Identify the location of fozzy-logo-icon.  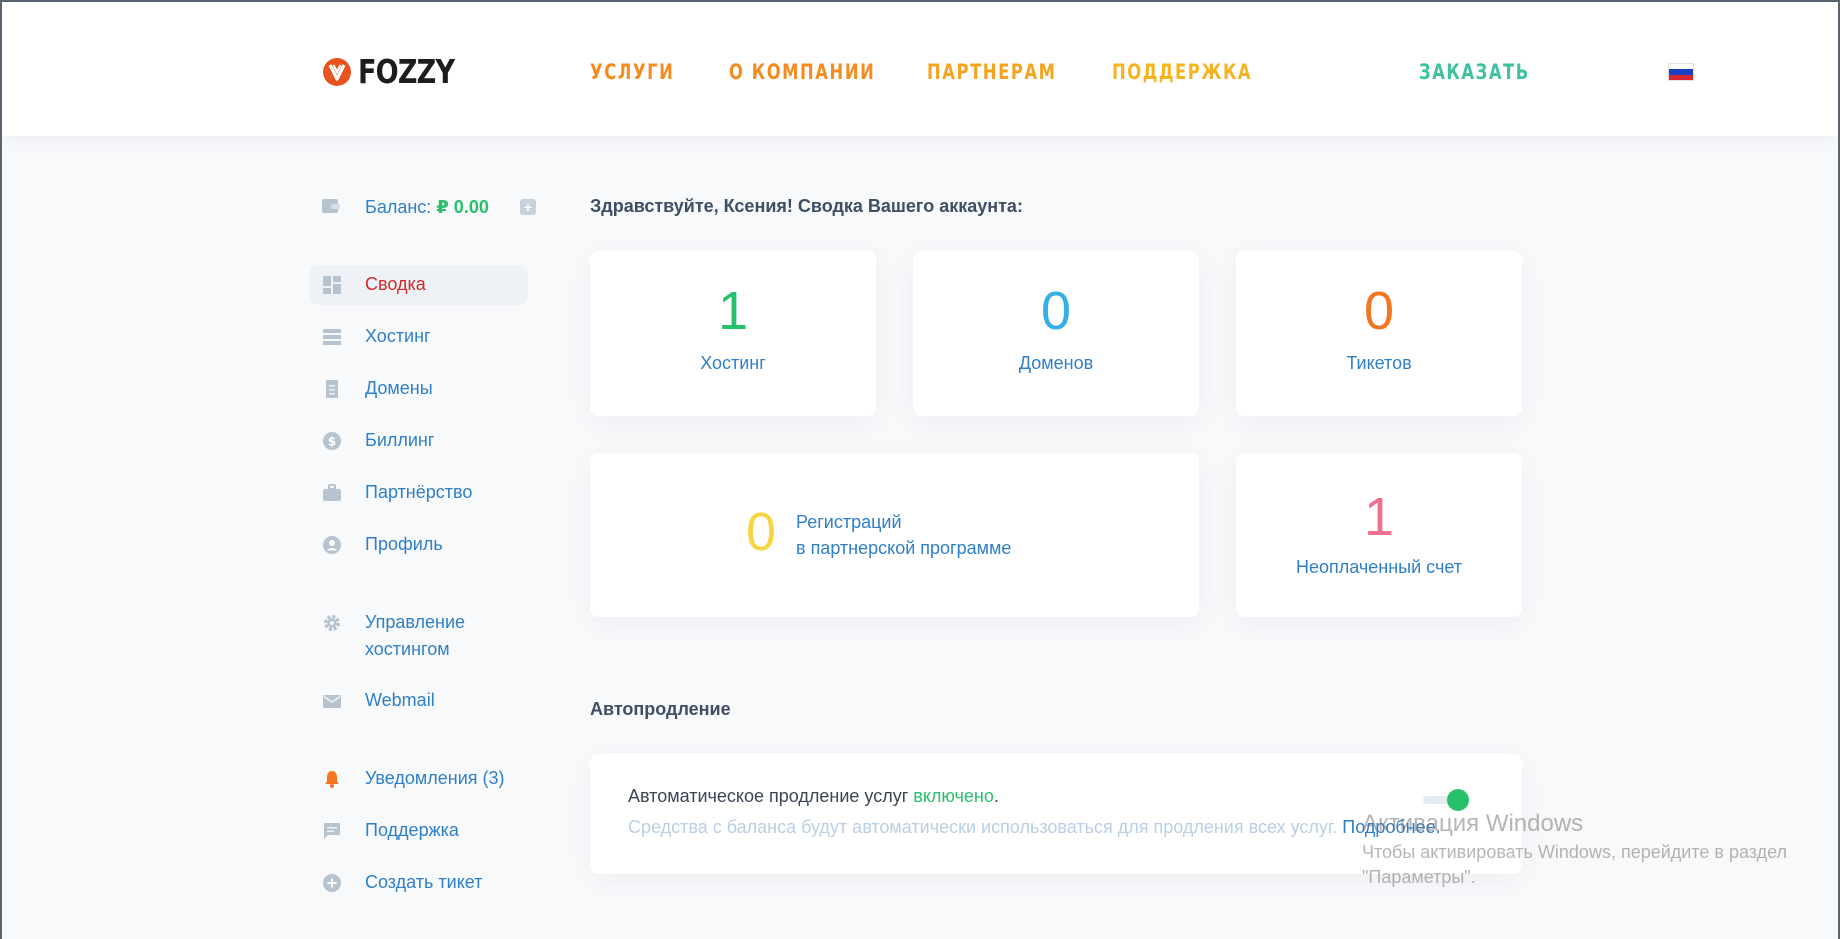
(337, 71).